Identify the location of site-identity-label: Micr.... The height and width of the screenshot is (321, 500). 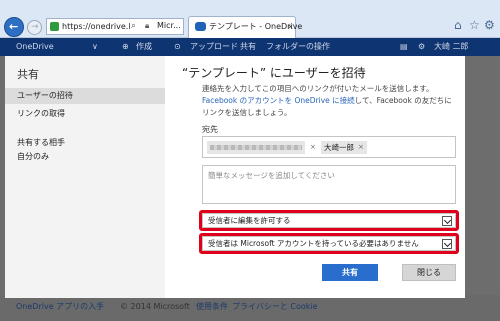
(169, 26).